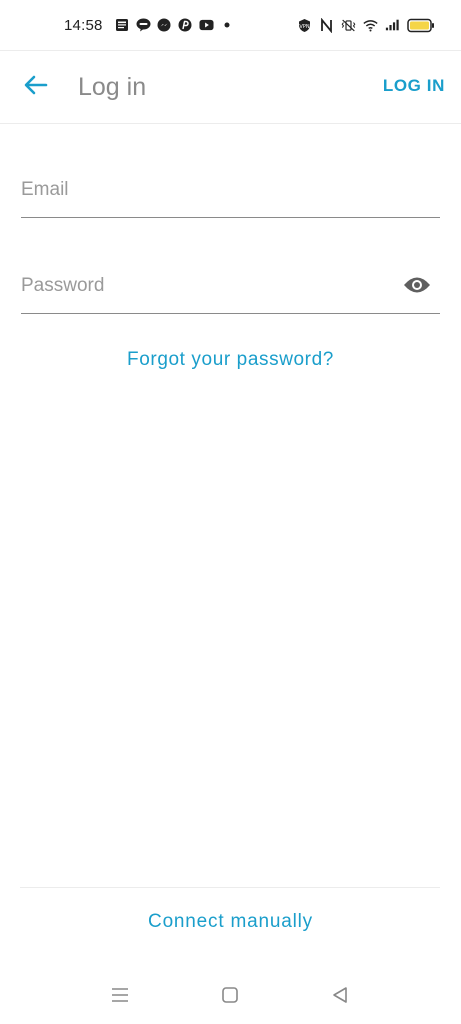 The height and width of the screenshot is (1024, 461). Describe the element at coordinates (414, 86) in the screenshot. I see `log-in-button: LOG IN` at that location.